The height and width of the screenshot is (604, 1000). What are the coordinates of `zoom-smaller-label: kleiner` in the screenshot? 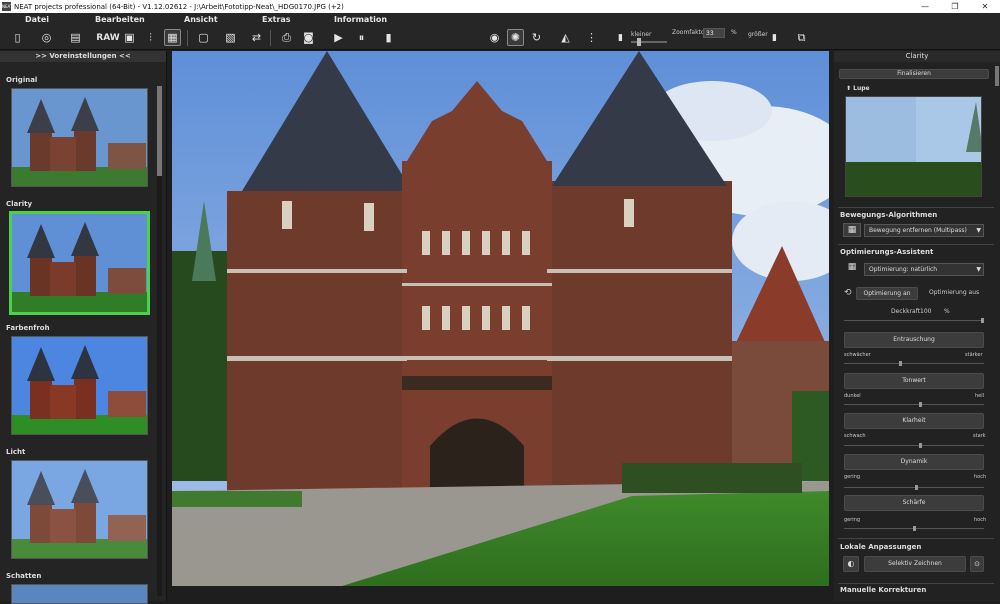 It's located at (641, 34).